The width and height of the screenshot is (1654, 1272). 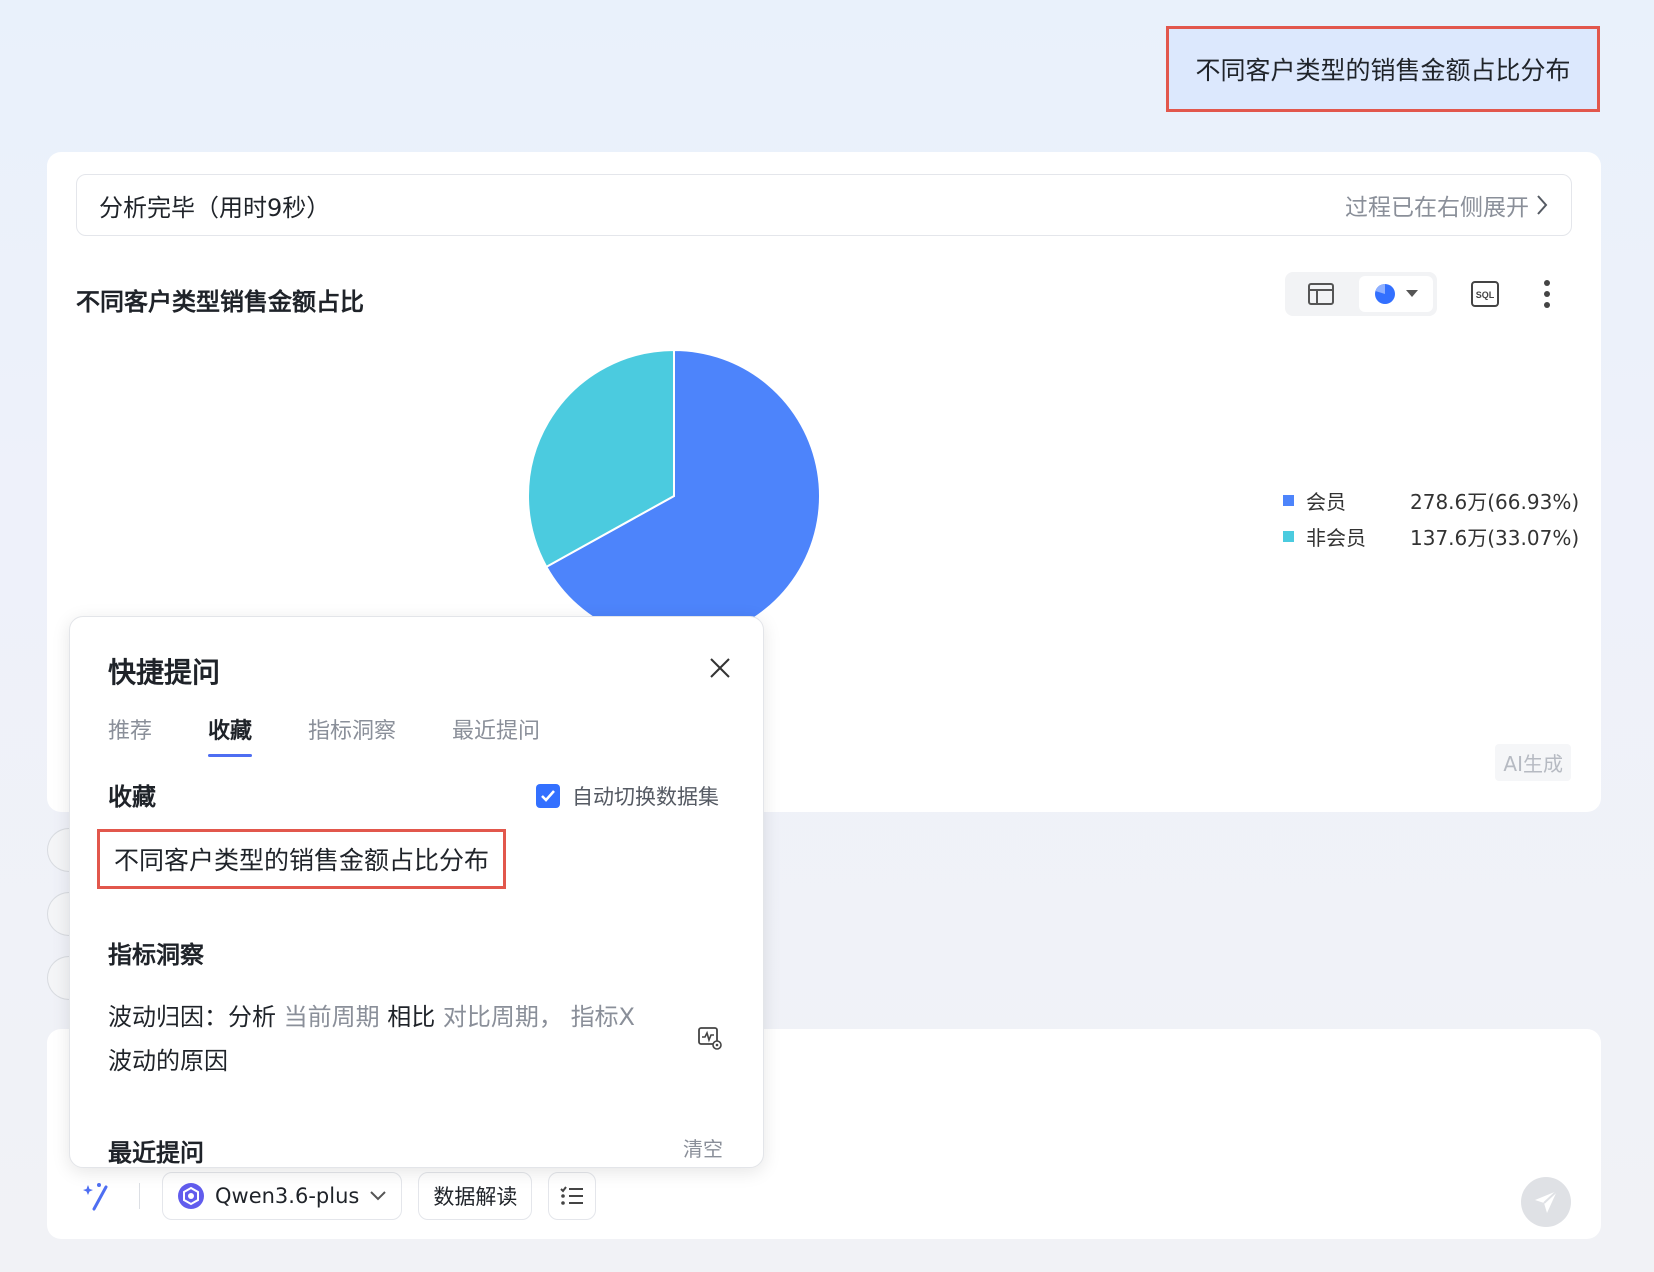 I want to click on tab-metric-insight: 指标洞察, so click(x=352, y=735).